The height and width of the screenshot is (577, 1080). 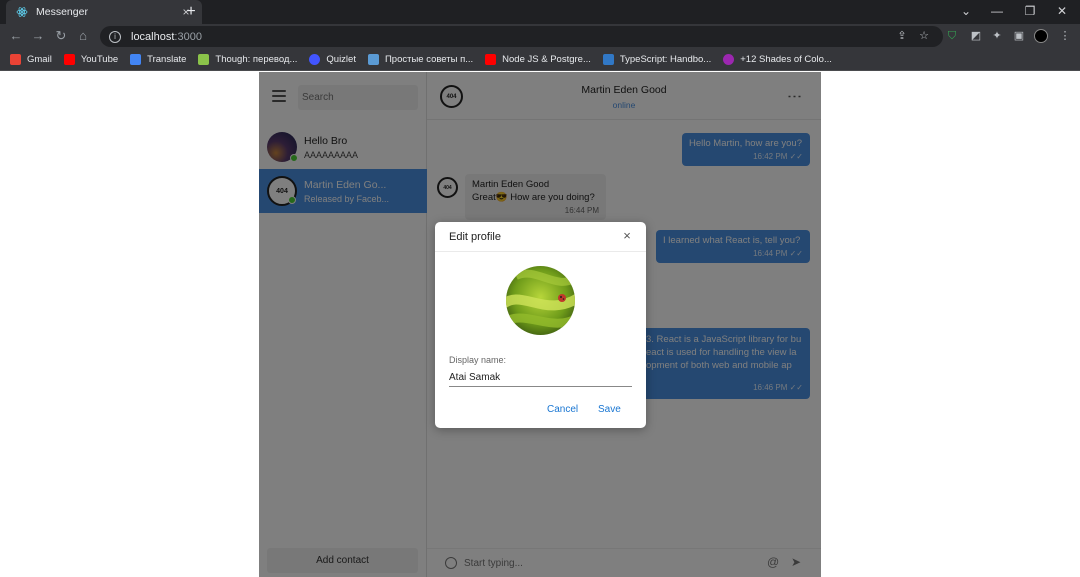 What do you see at coordinates (562, 409) in the screenshot?
I see `cancel-button: Cancel` at bounding box center [562, 409].